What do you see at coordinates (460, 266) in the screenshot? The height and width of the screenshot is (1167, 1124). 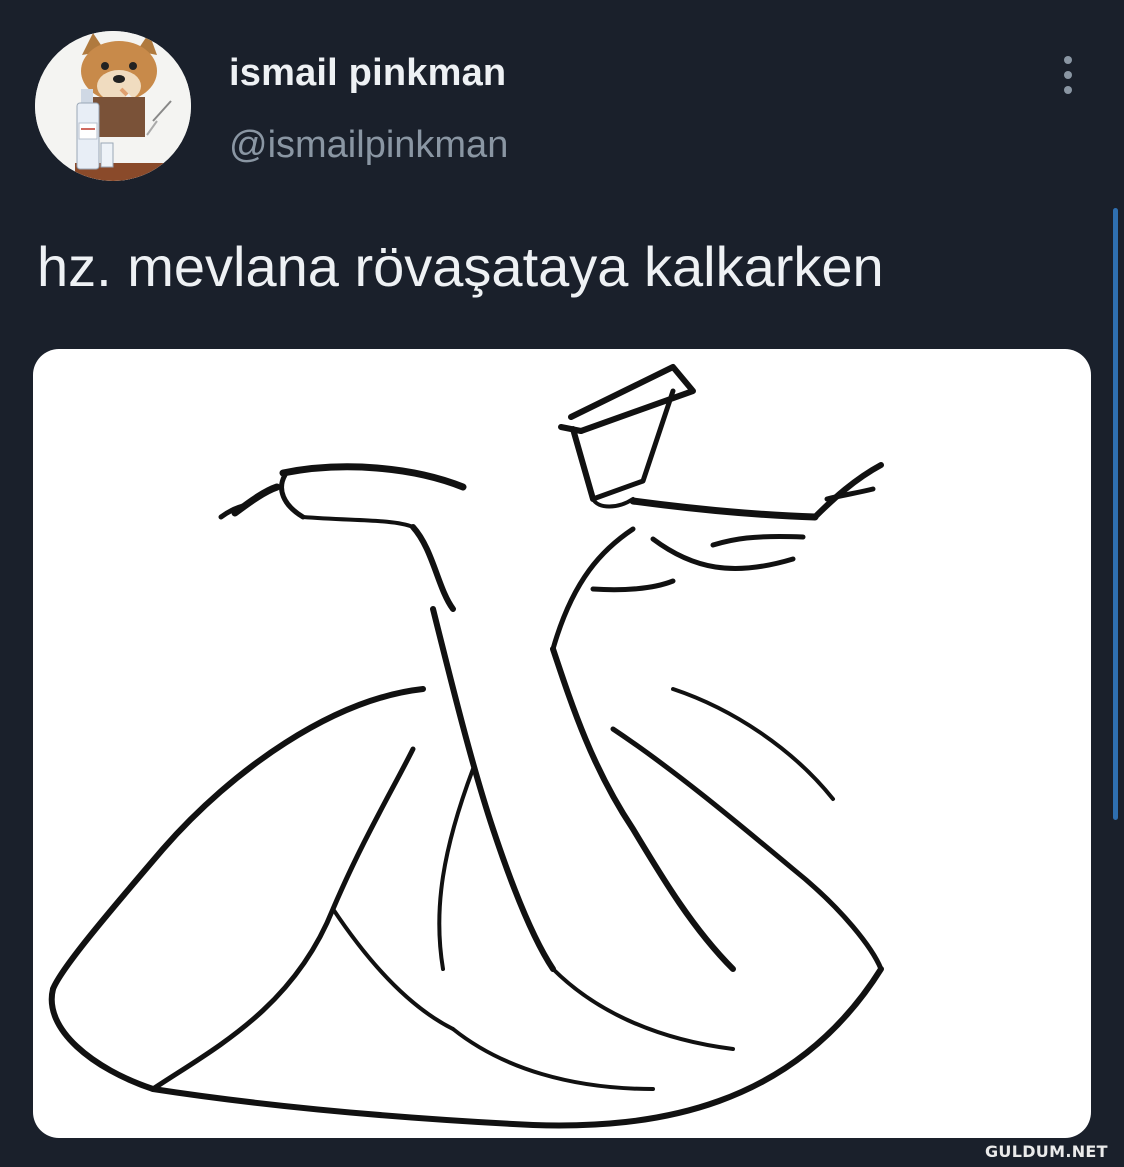 I see `tweet-text: hz. mevlana rövaşataya kalkarken` at bounding box center [460, 266].